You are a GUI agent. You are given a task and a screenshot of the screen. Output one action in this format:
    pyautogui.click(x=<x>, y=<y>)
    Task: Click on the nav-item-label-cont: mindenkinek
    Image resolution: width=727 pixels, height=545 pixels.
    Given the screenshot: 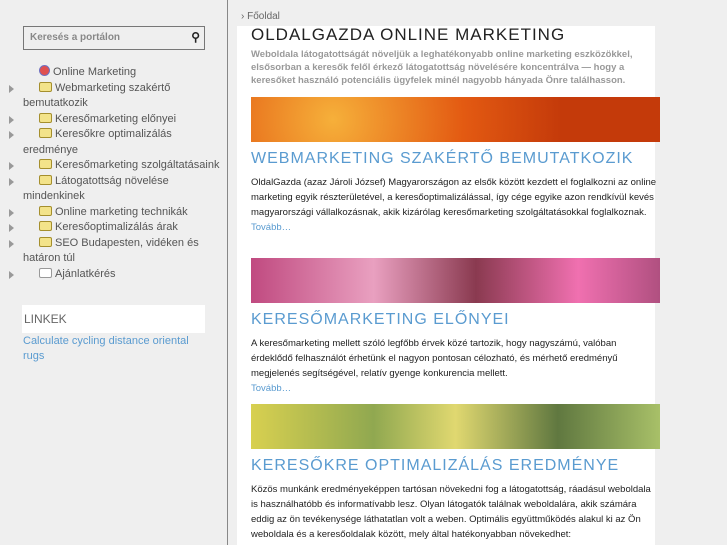 What is the action you would take?
    pyautogui.click(x=54, y=196)
    